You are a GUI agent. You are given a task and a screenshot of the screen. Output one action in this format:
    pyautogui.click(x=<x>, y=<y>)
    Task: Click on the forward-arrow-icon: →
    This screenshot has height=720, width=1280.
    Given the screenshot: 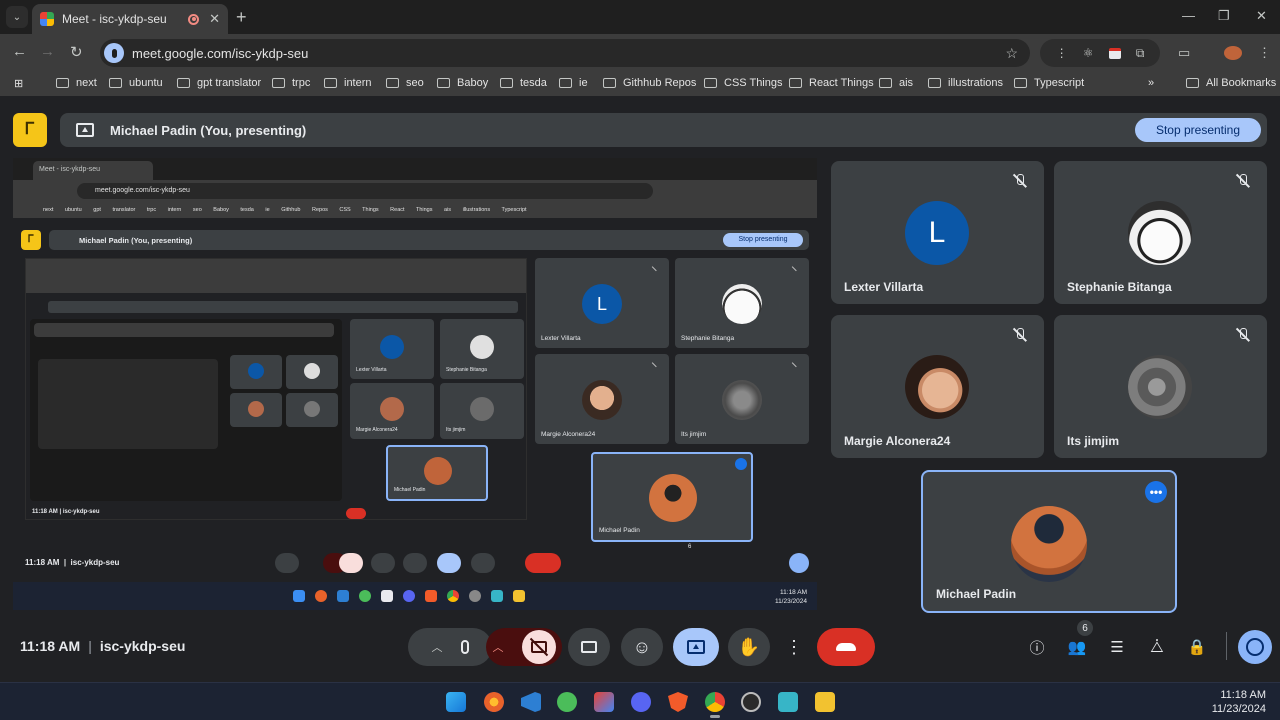 What is the action you would take?
    pyautogui.click(x=47, y=51)
    